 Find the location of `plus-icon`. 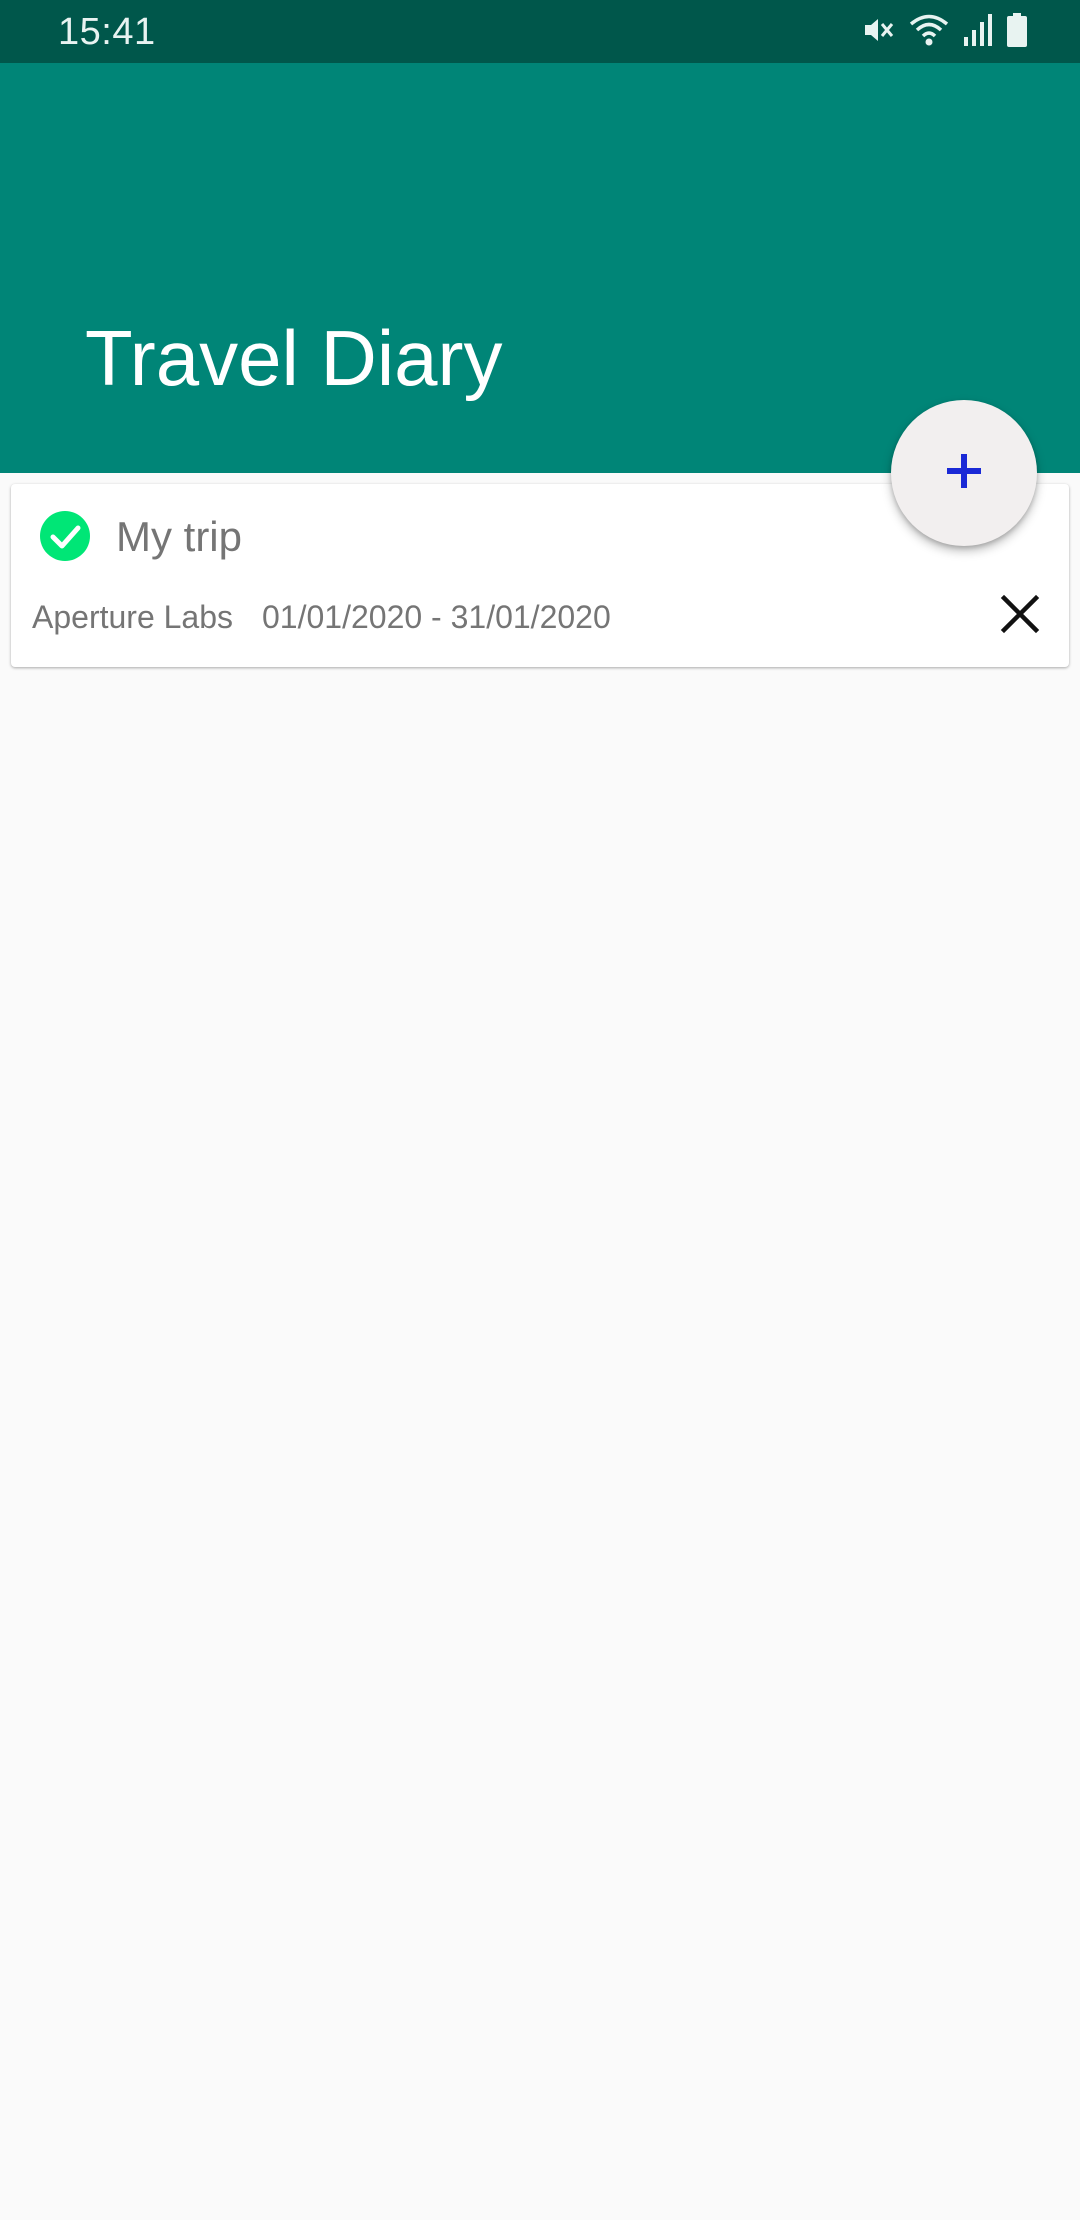

plus-icon is located at coordinates (964, 473).